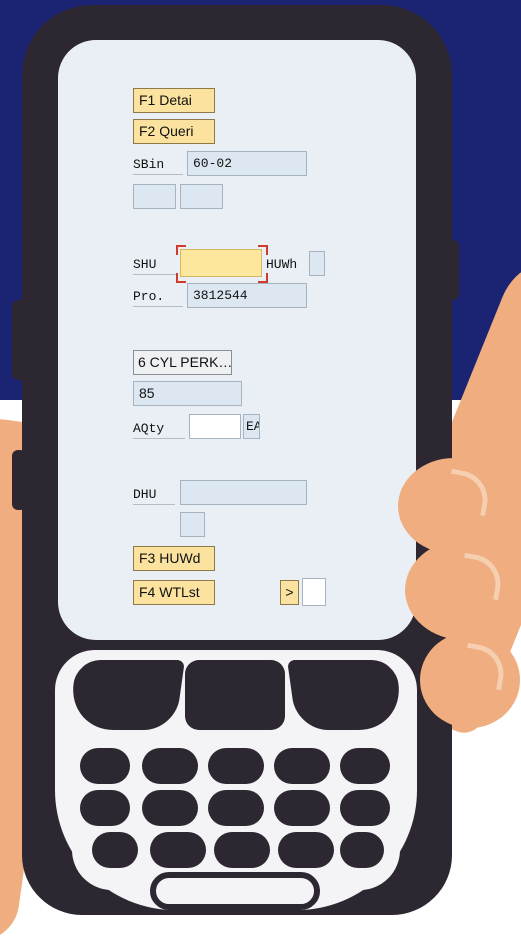 This screenshot has width=521, height=946. Describe the element at coordinates (289, 592) in the screenshot. I see `next-page-button: >` at that location.